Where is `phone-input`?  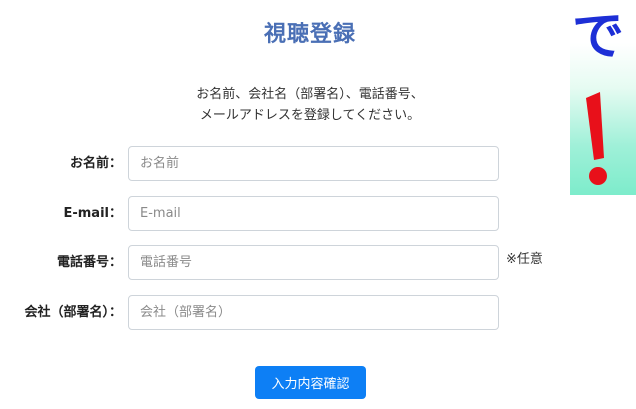 phone-input is located at coordinates (313, 262).